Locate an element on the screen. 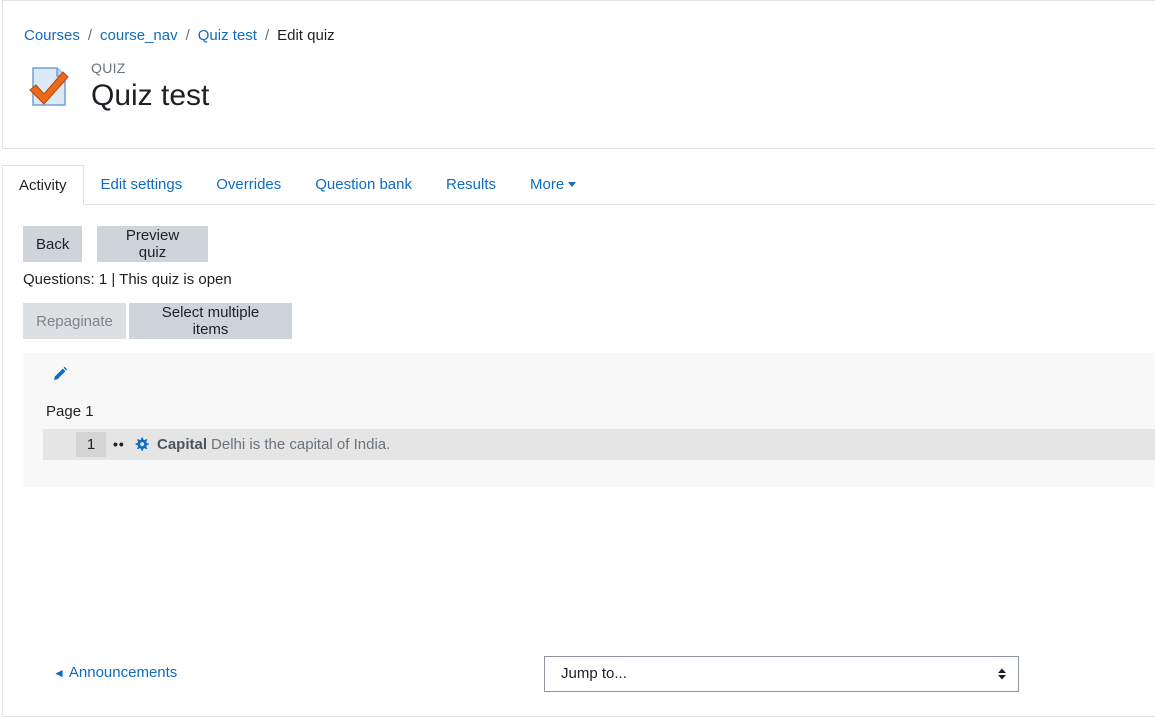  breadcrumb-current: Edit quiz is located at coordinates (306, 35).